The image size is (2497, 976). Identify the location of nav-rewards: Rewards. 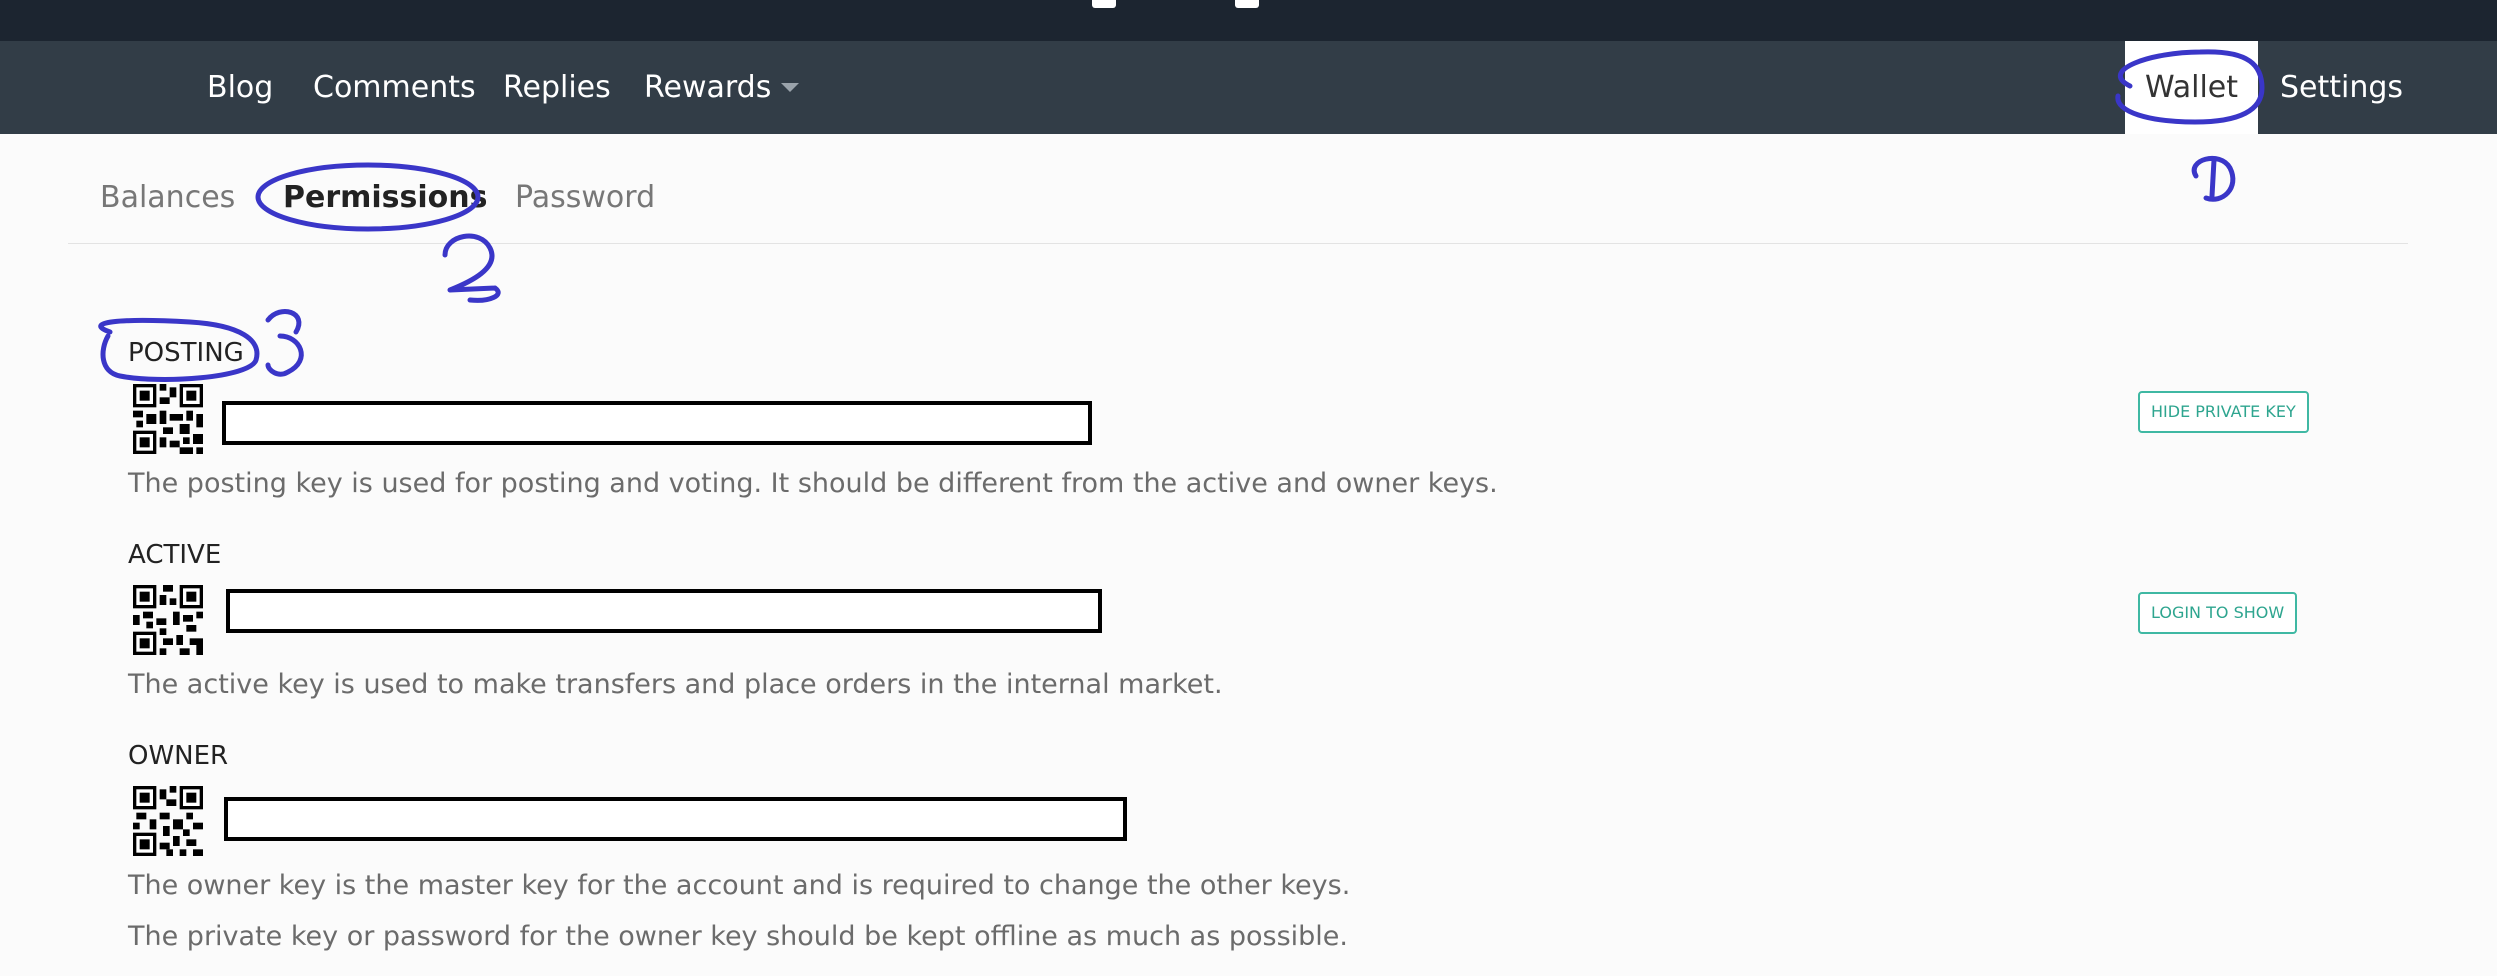
(722, 87).